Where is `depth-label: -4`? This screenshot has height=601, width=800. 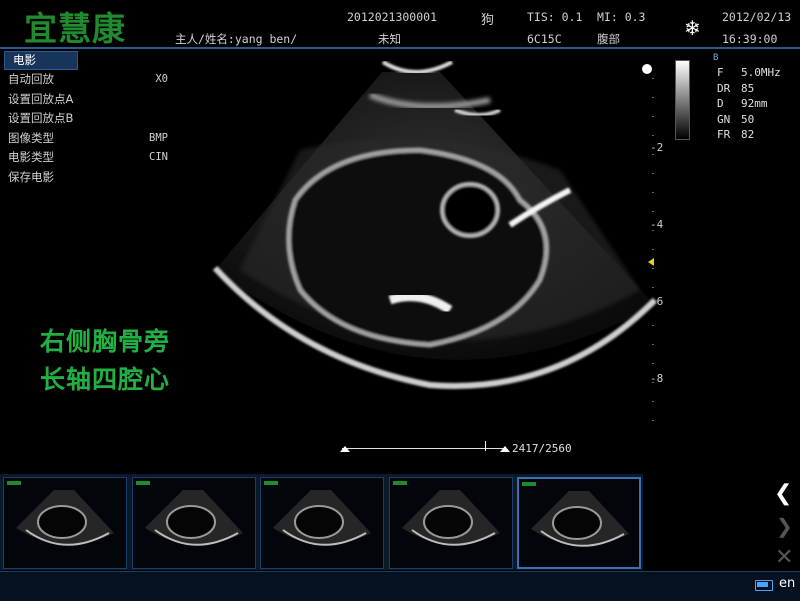 depth-label: -4 is located at coordinates (657, 224).